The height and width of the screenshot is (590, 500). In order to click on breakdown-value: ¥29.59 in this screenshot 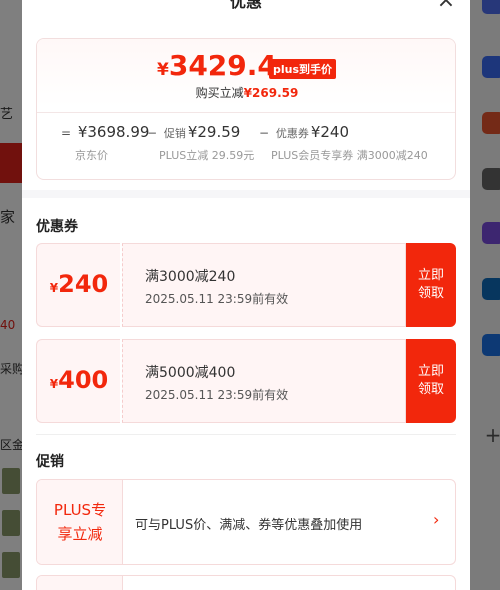, I will do `click(214, 132)`.